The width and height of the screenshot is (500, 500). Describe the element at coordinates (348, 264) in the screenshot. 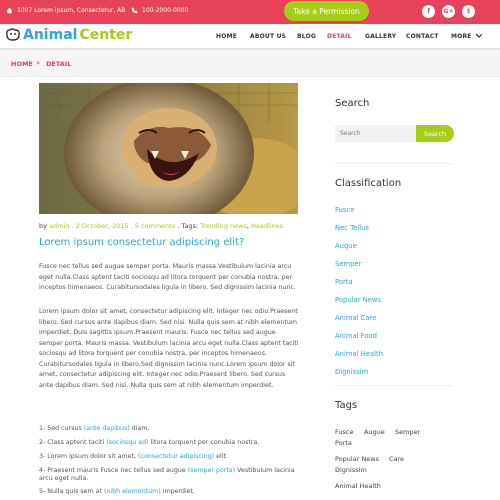

I see `category-link: Semper` at that location.